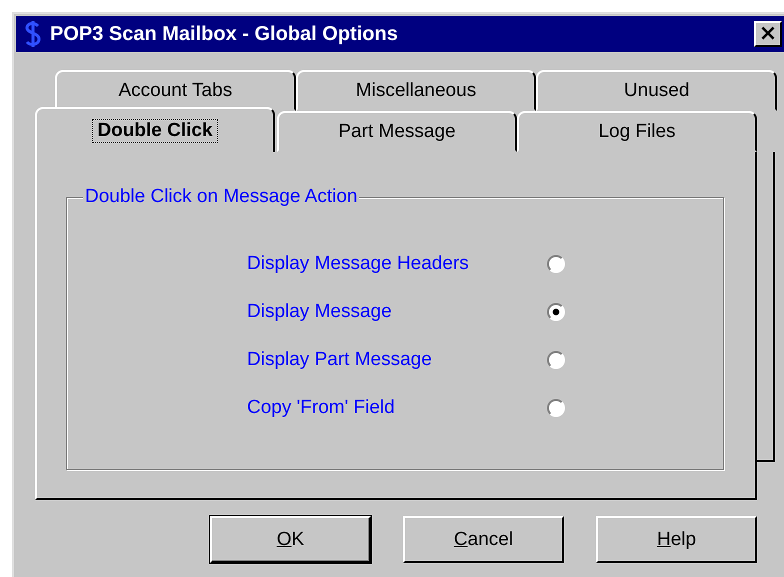 The width and height of the screenshot is (784, 577). Describe the element at coordinates (290, 539) in the screenshot. I see `dialog-button: OK` at that location.